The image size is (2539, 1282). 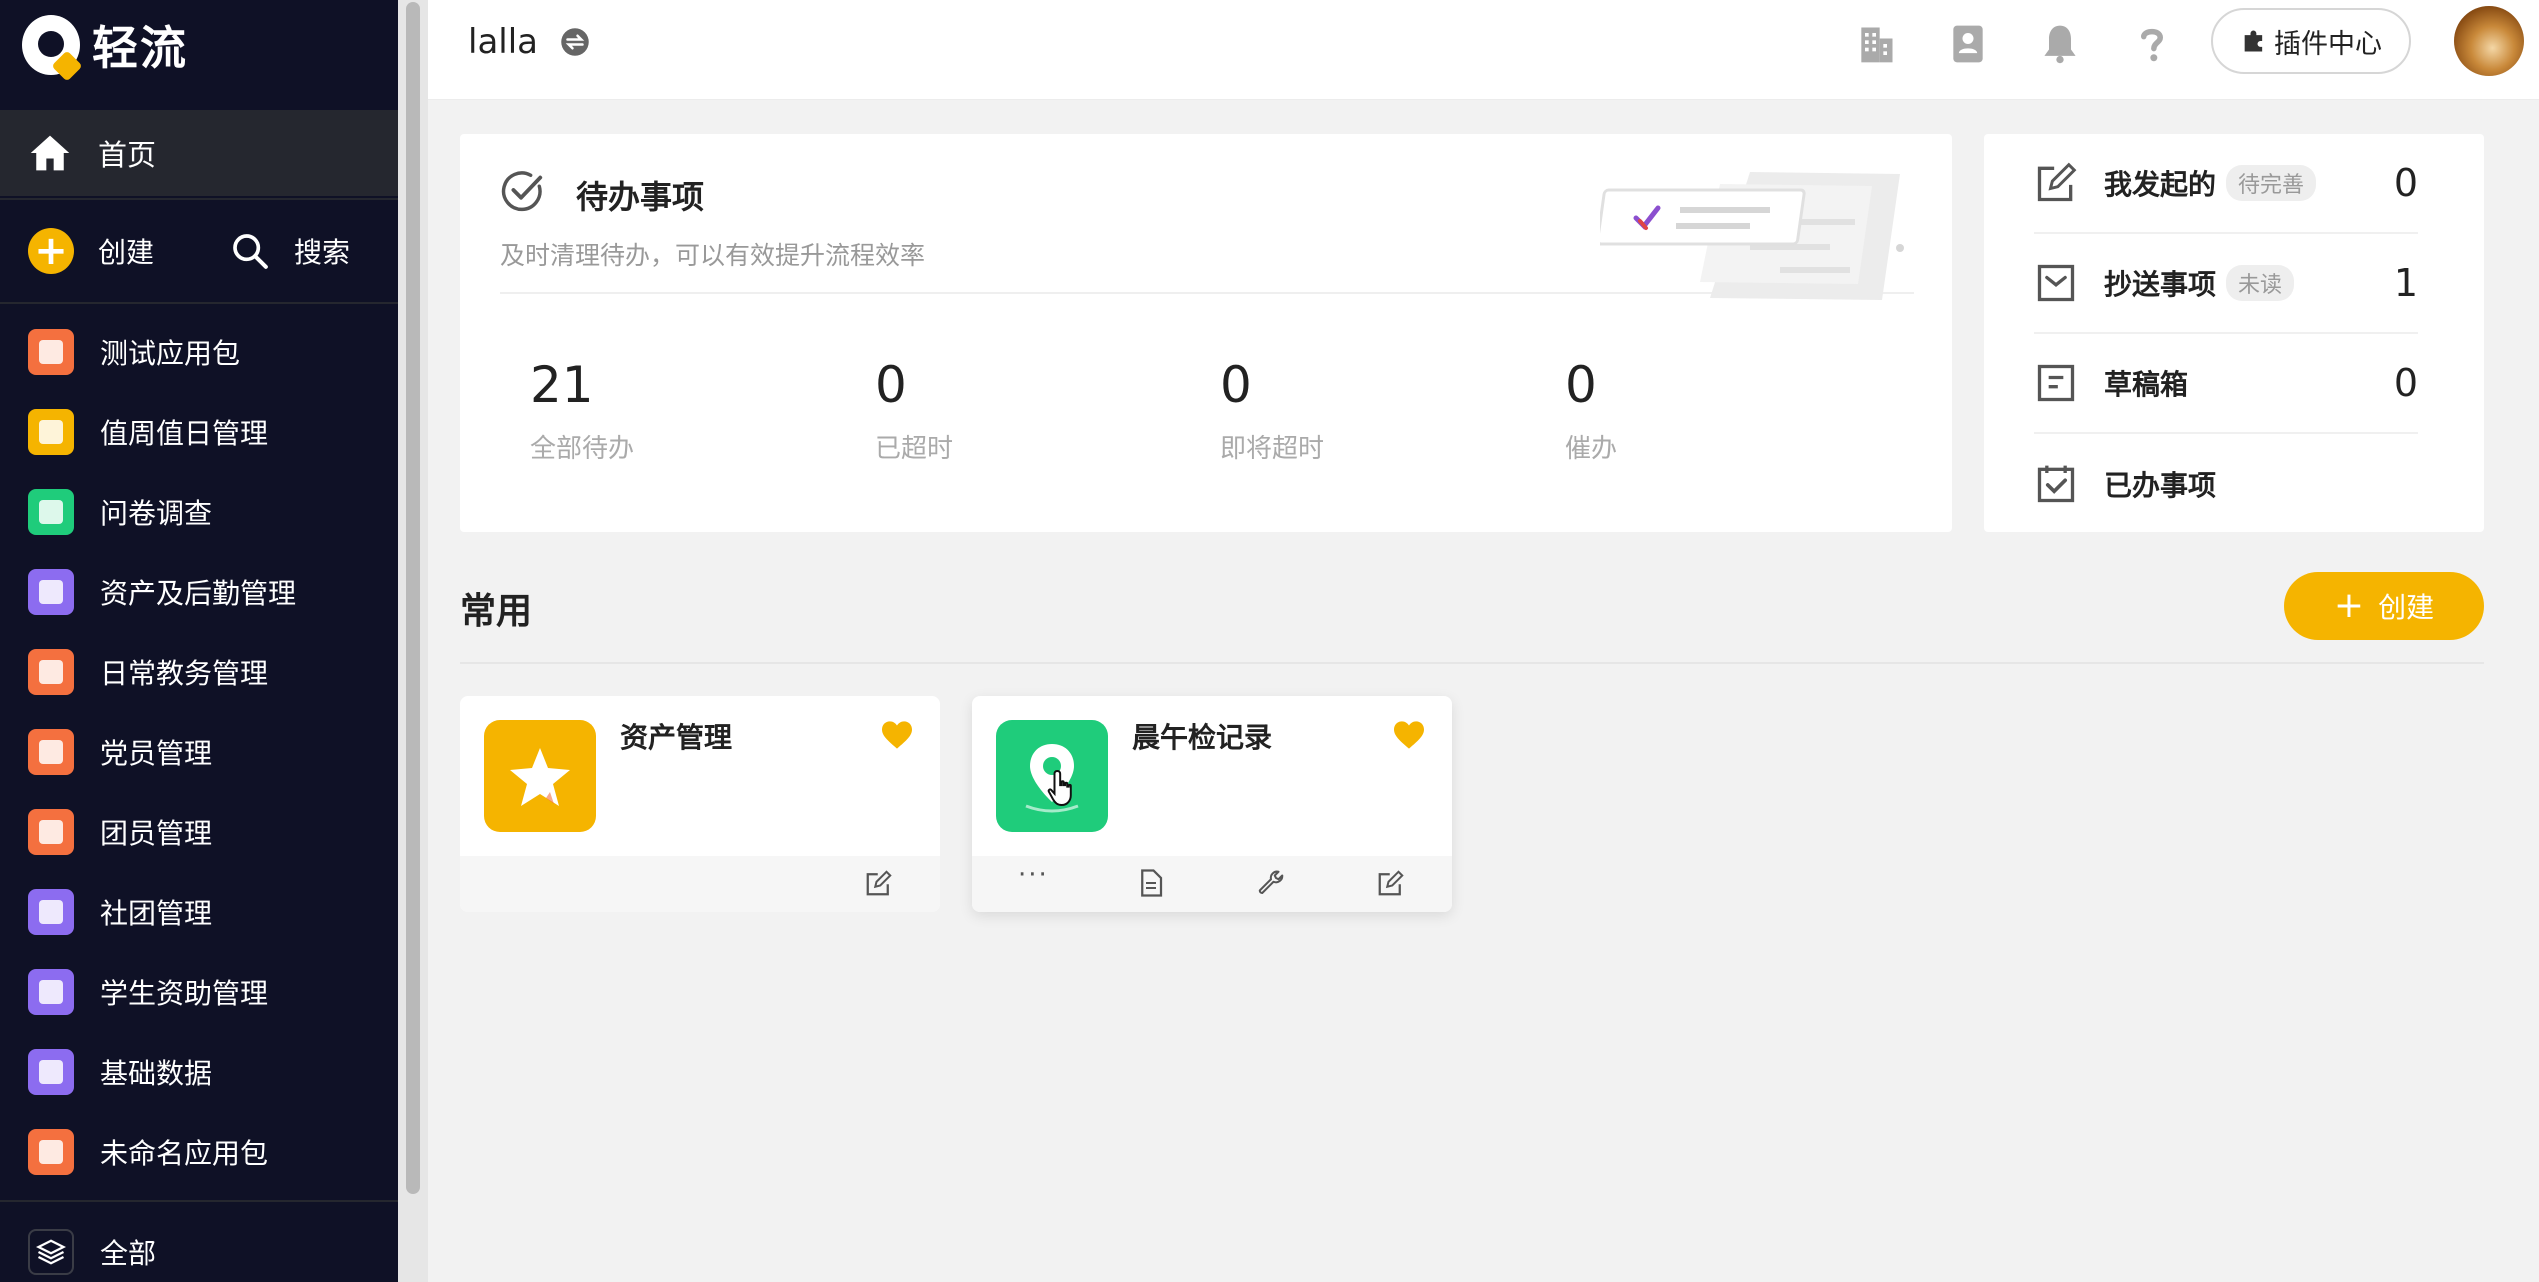 I want to click on list-item-drafts: 草稿箱 0, so click(x=2226, y=384).